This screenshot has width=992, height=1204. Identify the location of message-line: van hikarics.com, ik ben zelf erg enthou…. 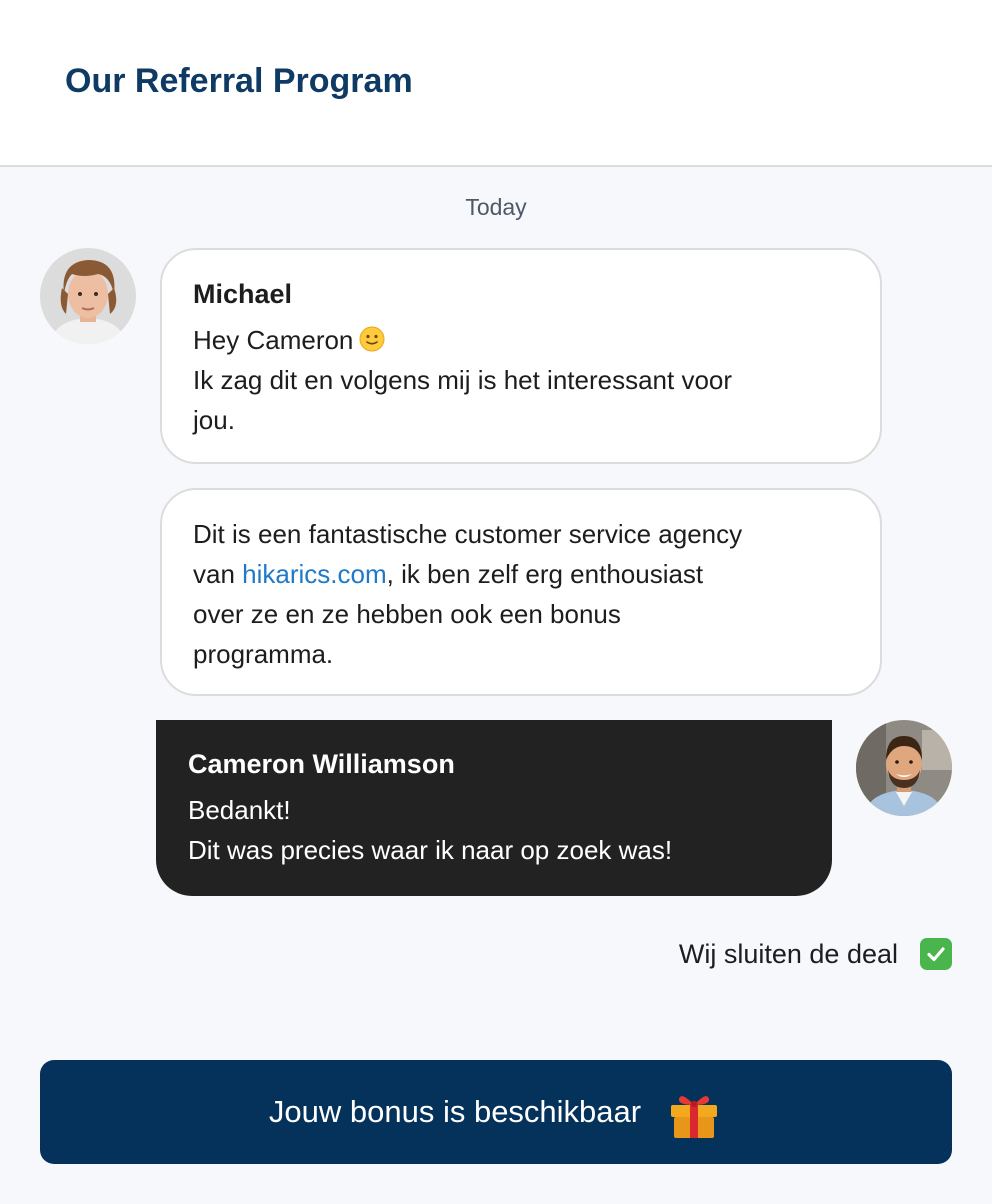
(521, 574).